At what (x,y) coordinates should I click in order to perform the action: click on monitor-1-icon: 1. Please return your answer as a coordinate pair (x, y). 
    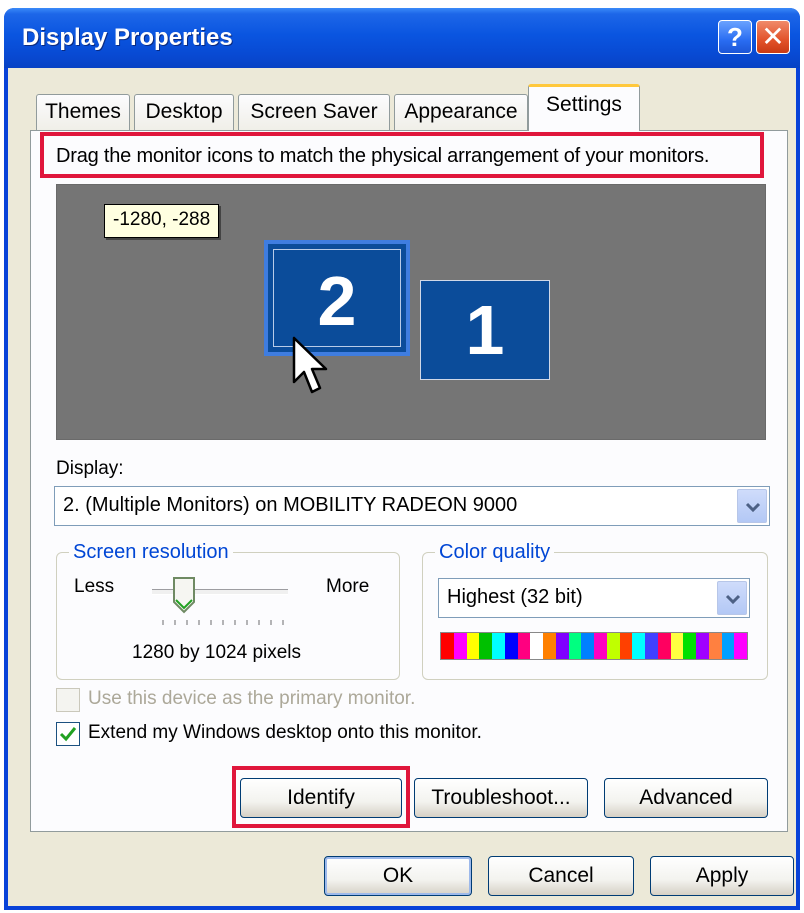
    Looking at the image, I should click on (485, 330).